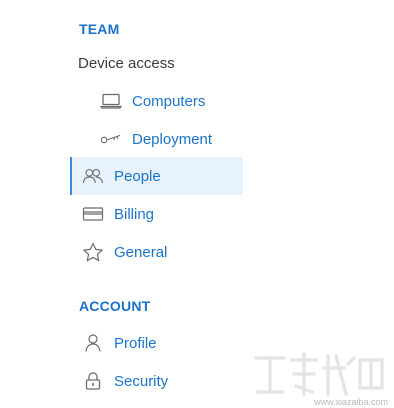 The width and height of the screenshot is (394, 408). I want to click on group-label-device-access: Device access, so click(126, 63).